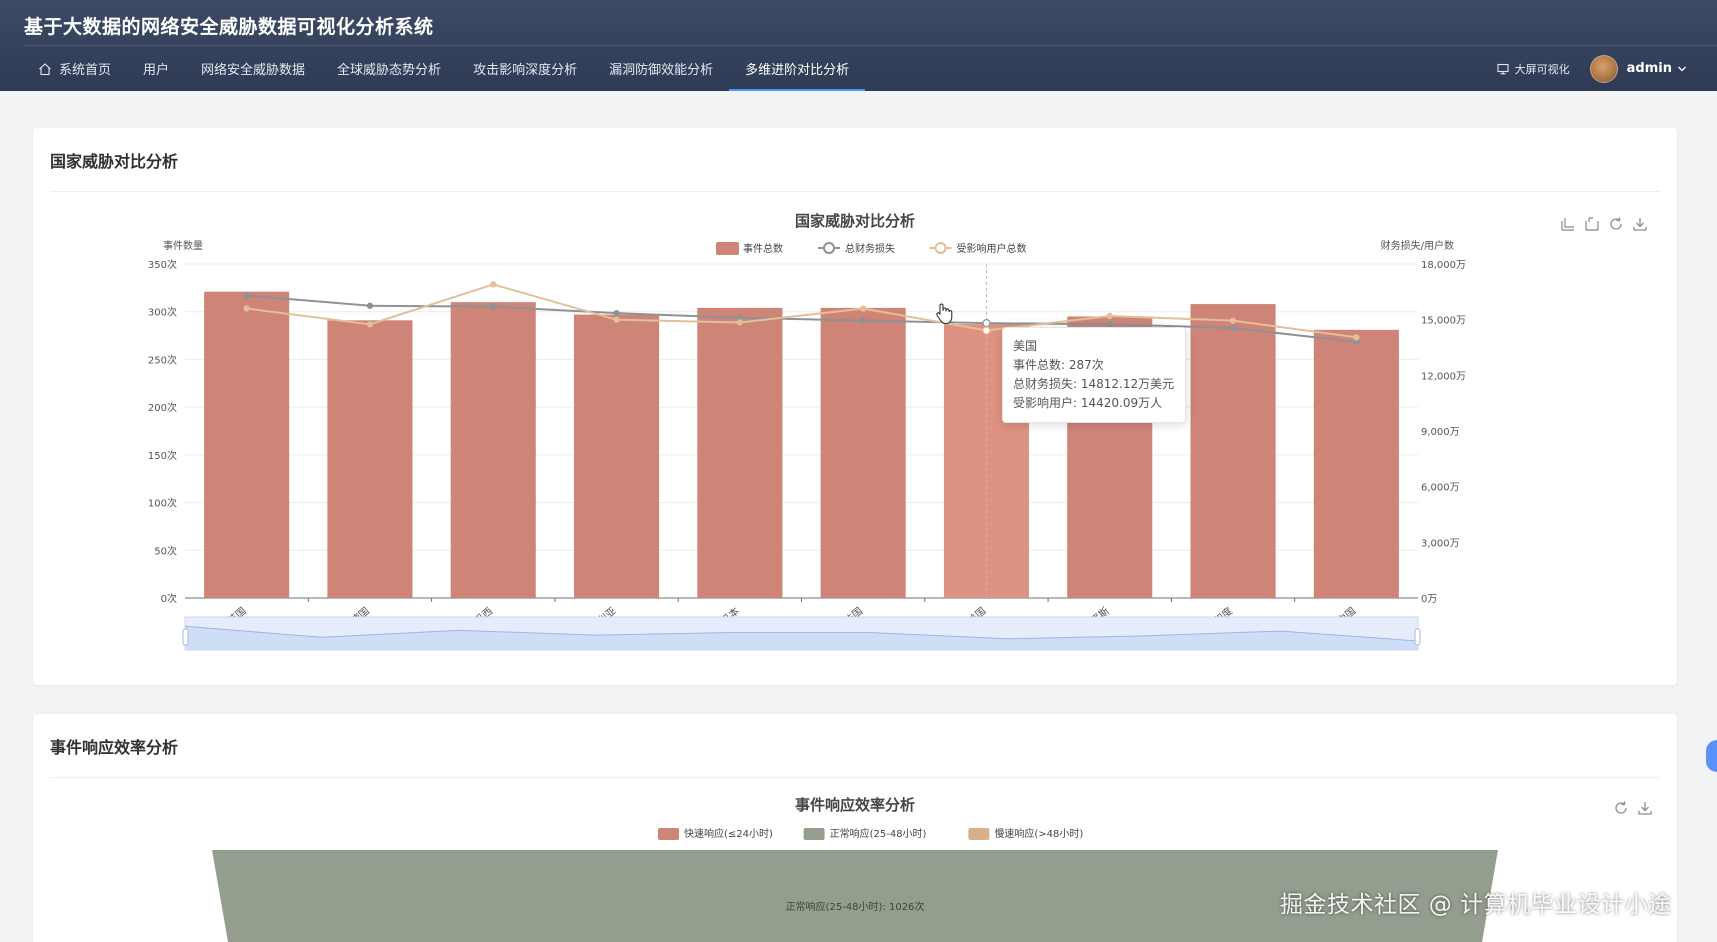 The width and height of the screenshot is (1717, 942). Describe the element at coordinates (617, 456) in the screenshot. I see `bar-澳大利亚` at that location.